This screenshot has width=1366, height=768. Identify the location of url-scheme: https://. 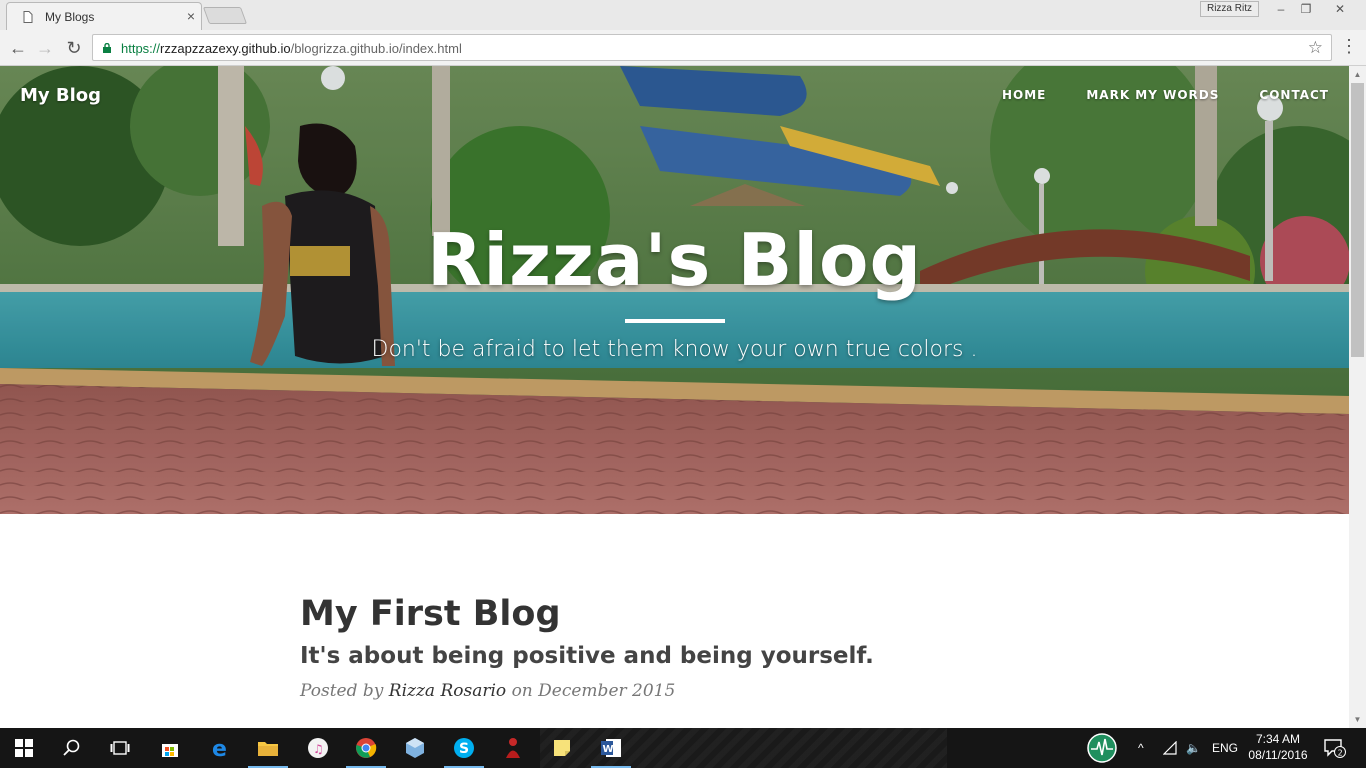
(141, 48).